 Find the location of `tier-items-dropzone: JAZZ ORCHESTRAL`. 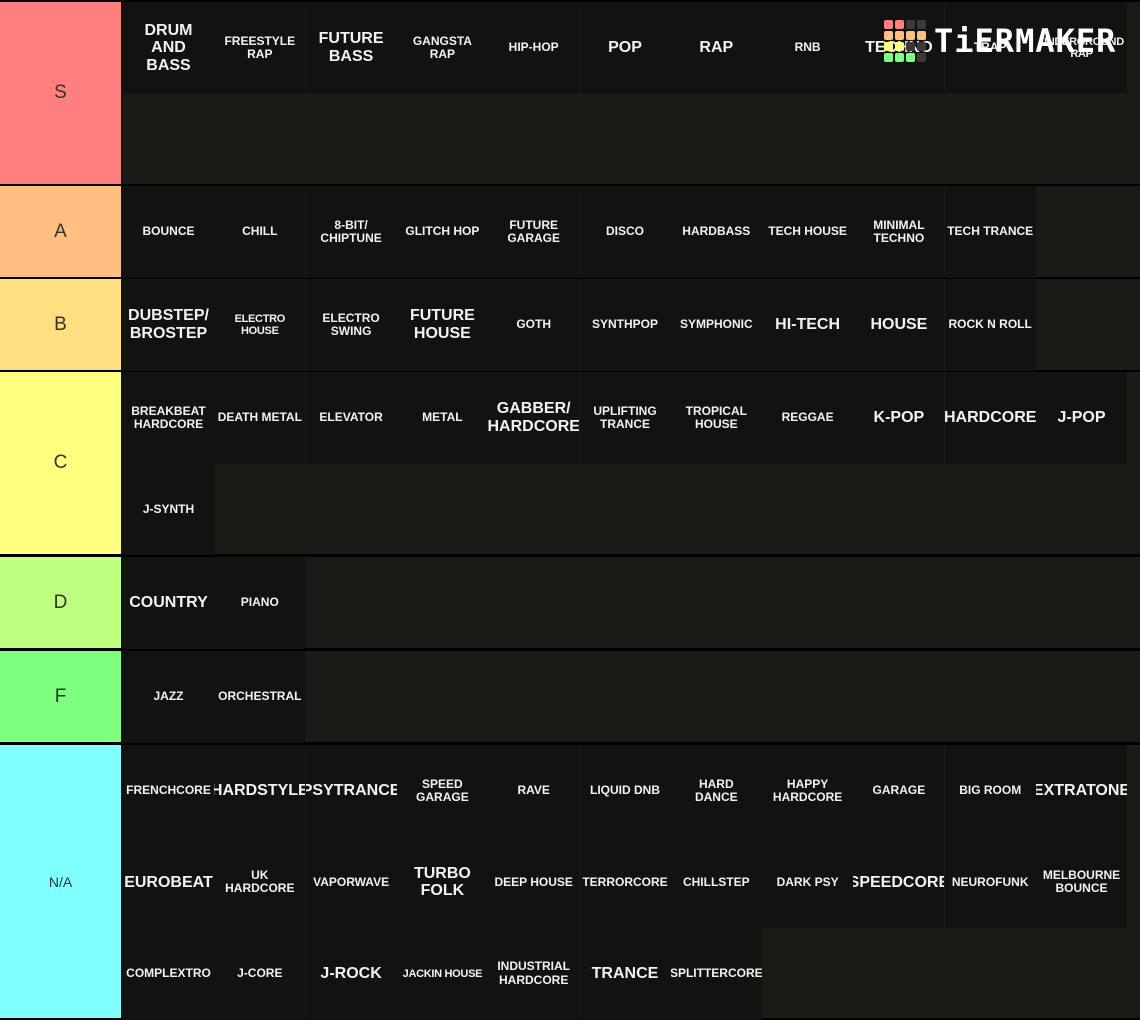

tier-items-dropzone: JAZZ ORCHESTRAL is located at coordinates (631, 697).